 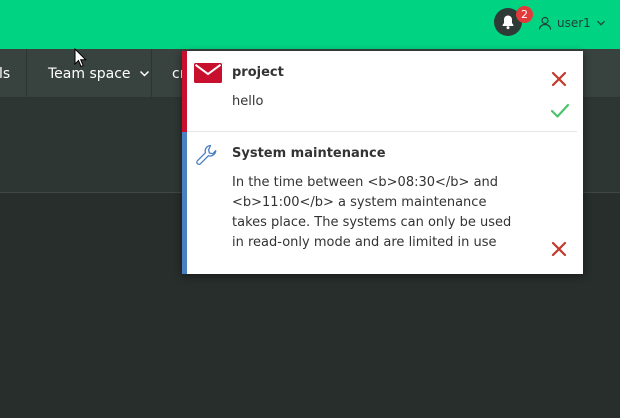 What do you see at coordinates (508, 22) in the screenshot?
I see `bell-icon` at bounding box center [508, 22].